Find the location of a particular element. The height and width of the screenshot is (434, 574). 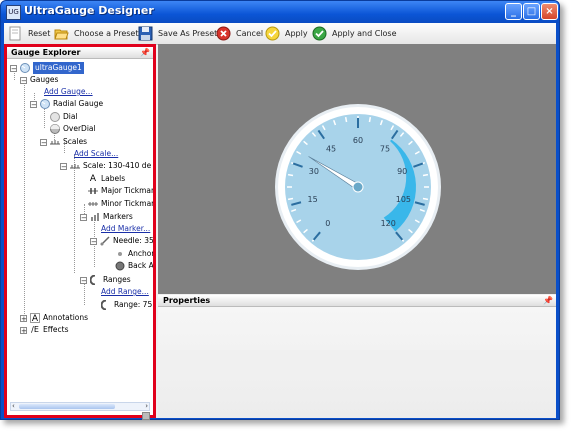

tree-node-needle: − Needle: 35 is located at coordinates (121, 241).